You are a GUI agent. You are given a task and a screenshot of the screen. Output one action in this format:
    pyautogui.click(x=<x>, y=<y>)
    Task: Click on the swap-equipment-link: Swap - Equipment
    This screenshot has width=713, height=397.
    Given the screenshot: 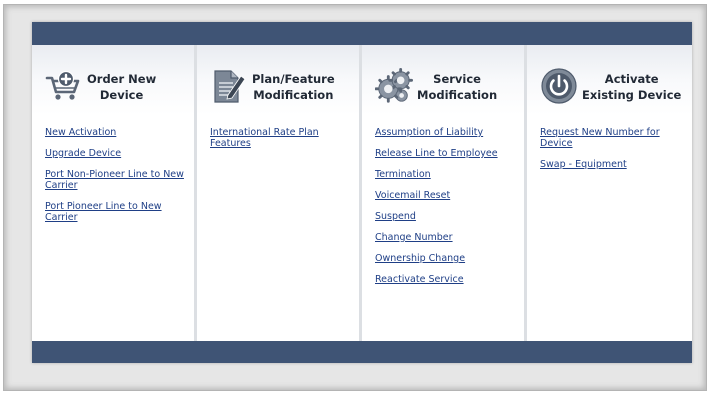 What is the action you would take?
    pyautogui.click(x=611, y=164)
    